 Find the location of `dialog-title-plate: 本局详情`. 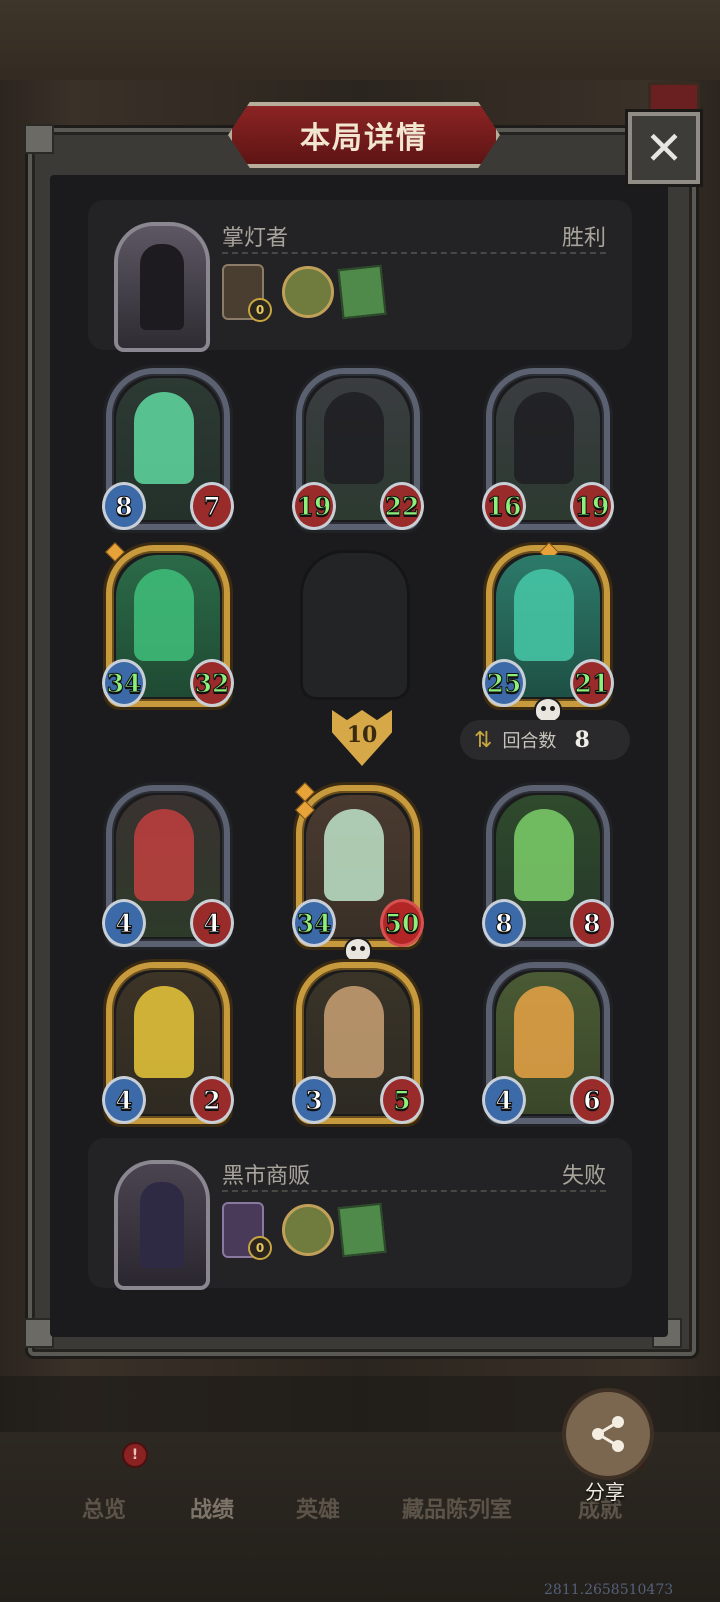

dialog-title-plate: 本局详情 is located at coordinates (364, 135).